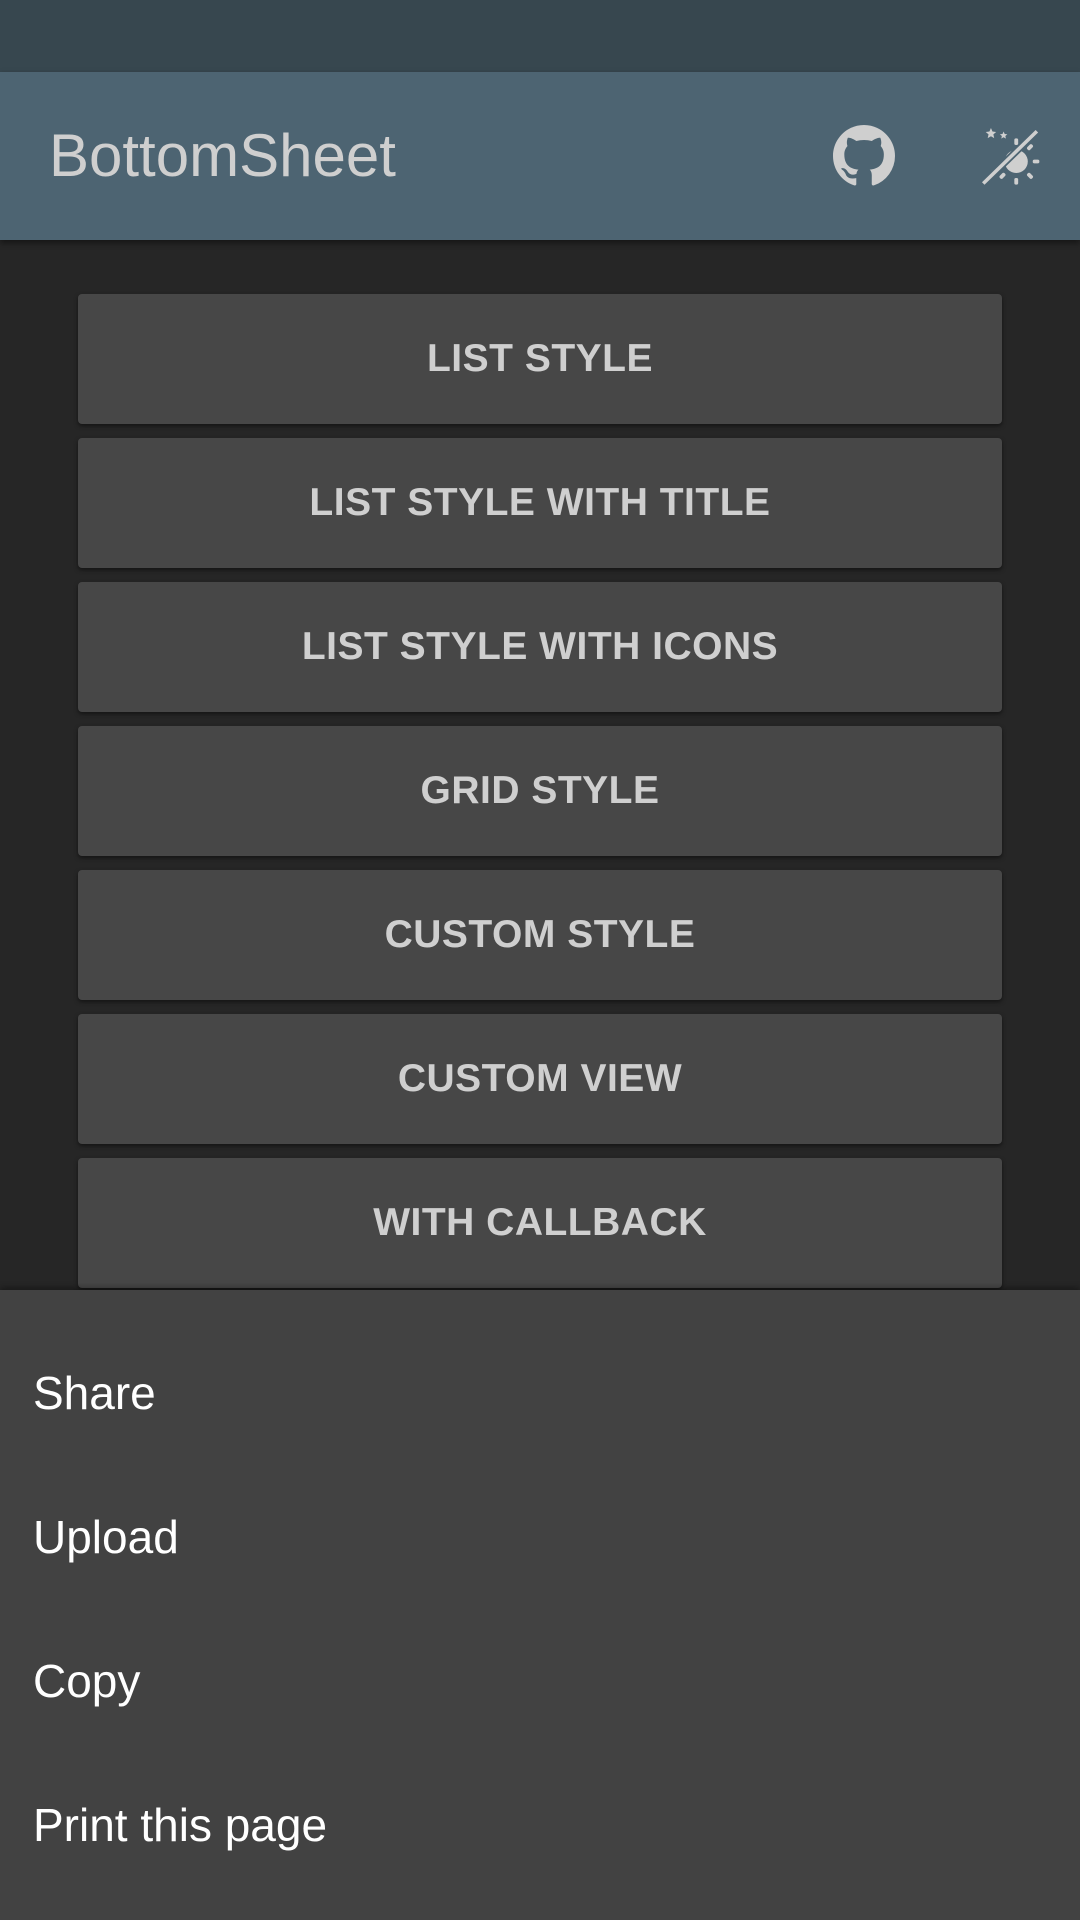 The width and height of the screenshot is (1080, 1920). What do you see at coordinates (540, 1223) in the screenshot?
I see `with-callback-button: WITH CALLBACK` at bounding box center [540, 1223].